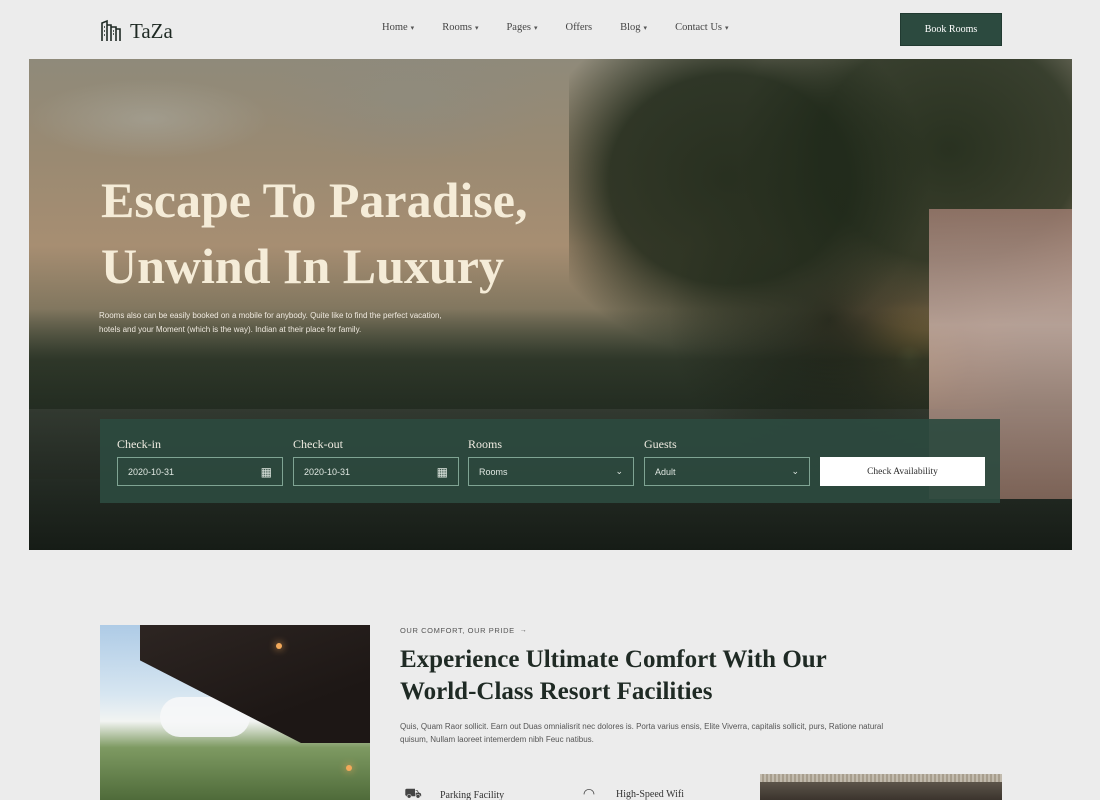  I want to click on section-eyebrow: OUR COMFORT, OUR PRIDE →, so click(463, 630).